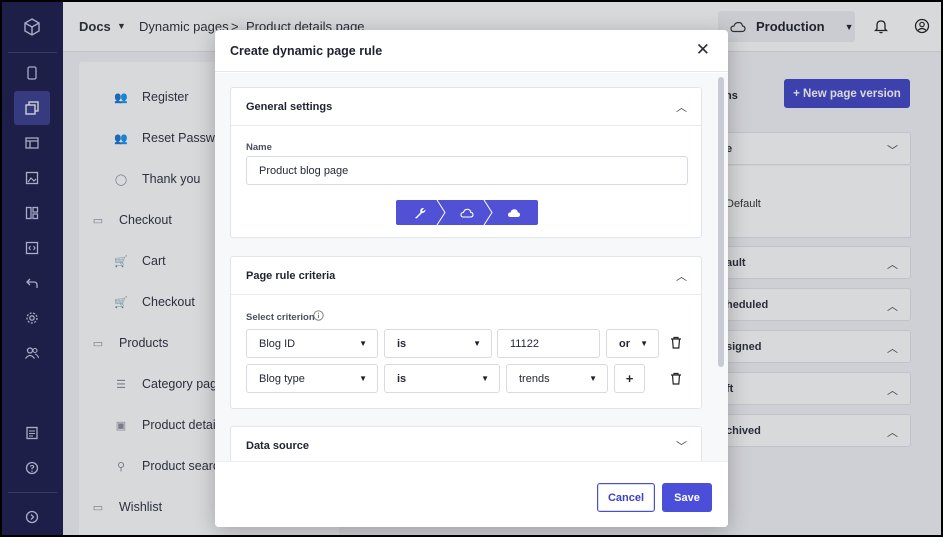 The image size is (943, 537). Describe the element at coordinates (626, 497) in the screenshot. I see `cancel-button: Cancel` at that location.